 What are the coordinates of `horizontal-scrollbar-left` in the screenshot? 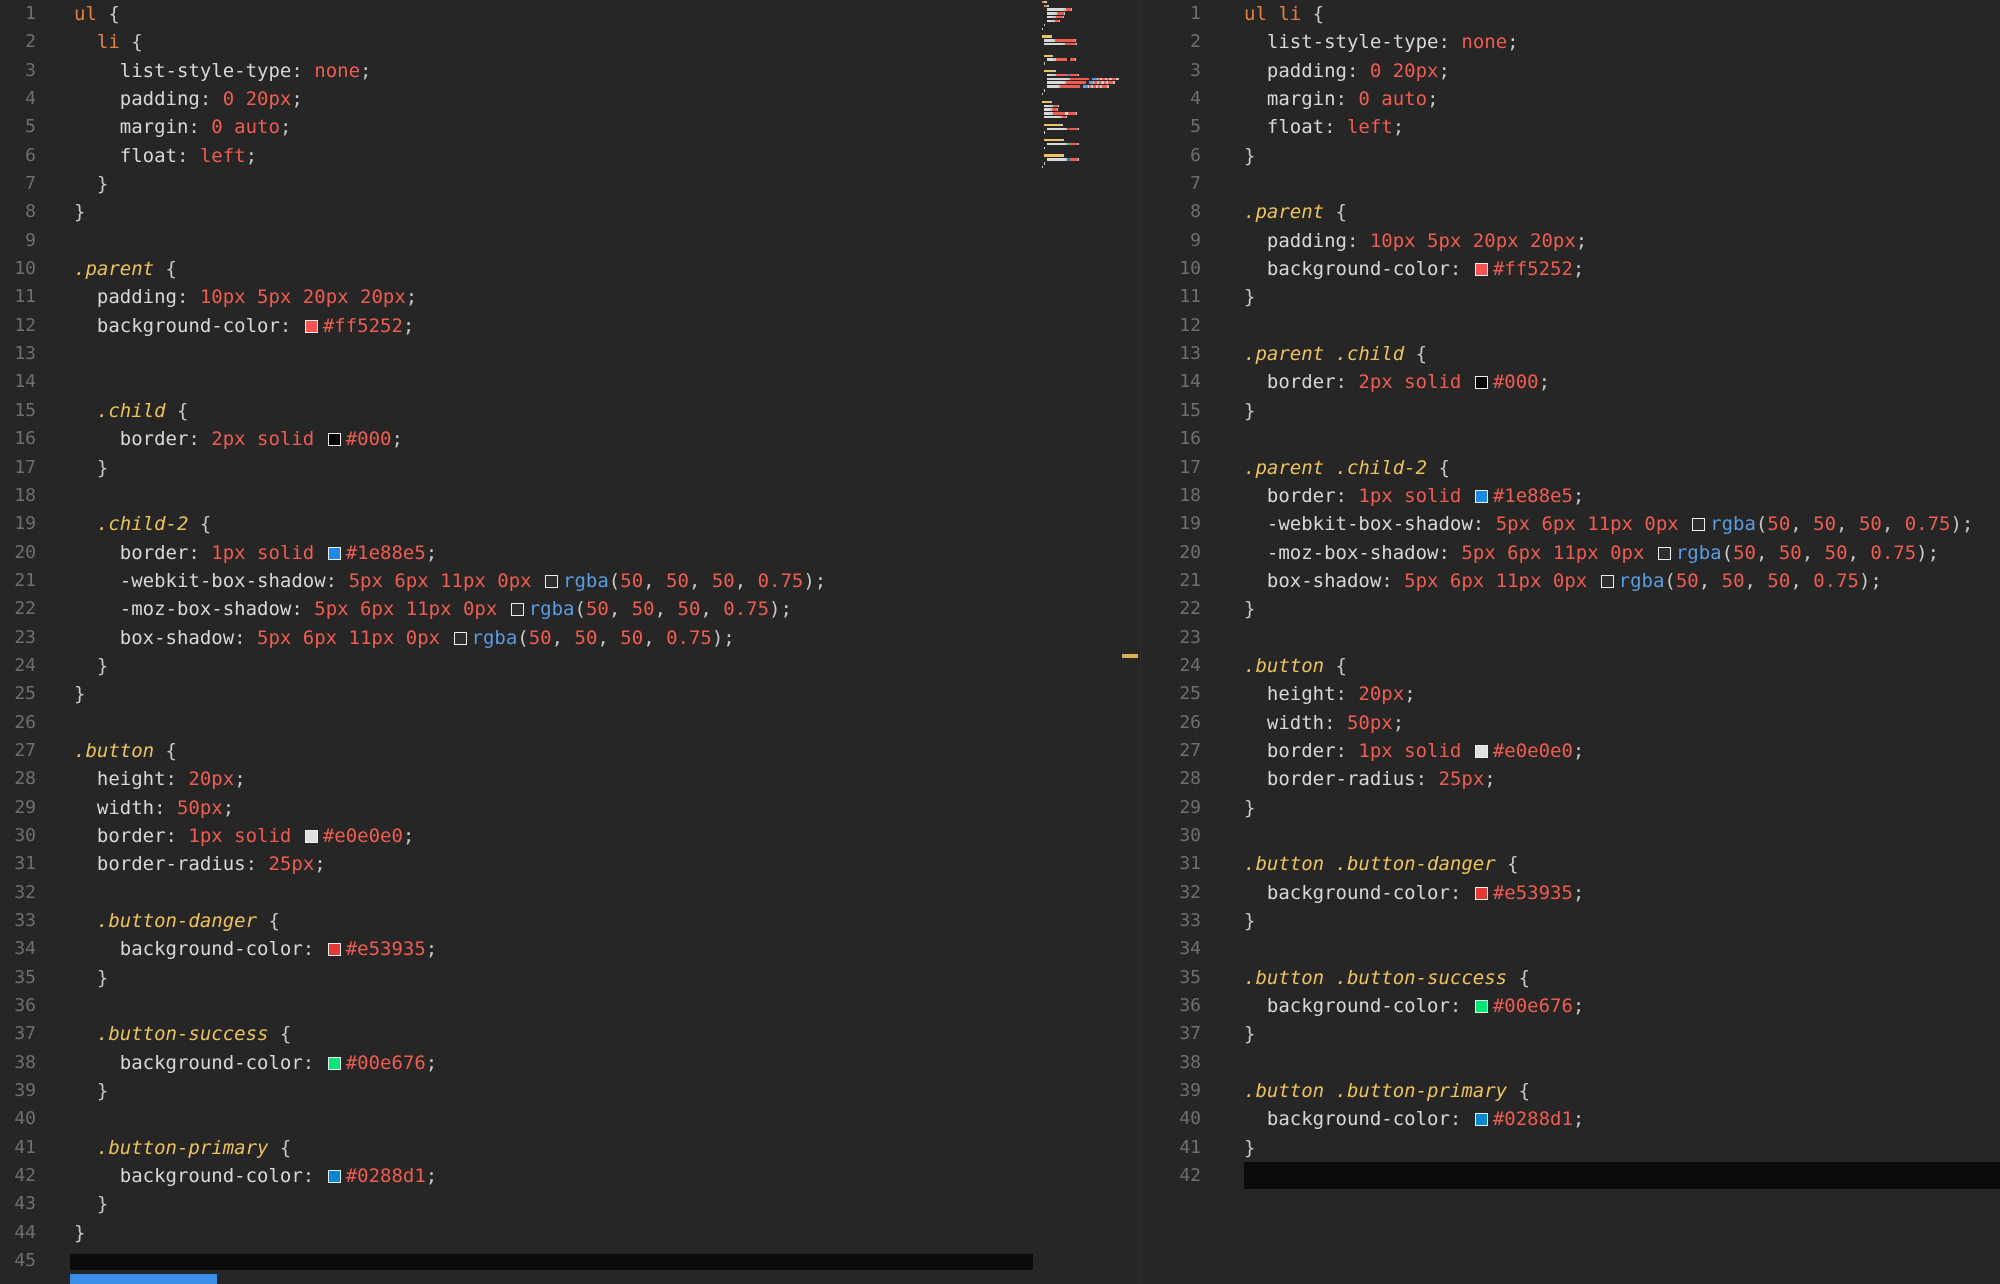 It's located at (551, 1262).